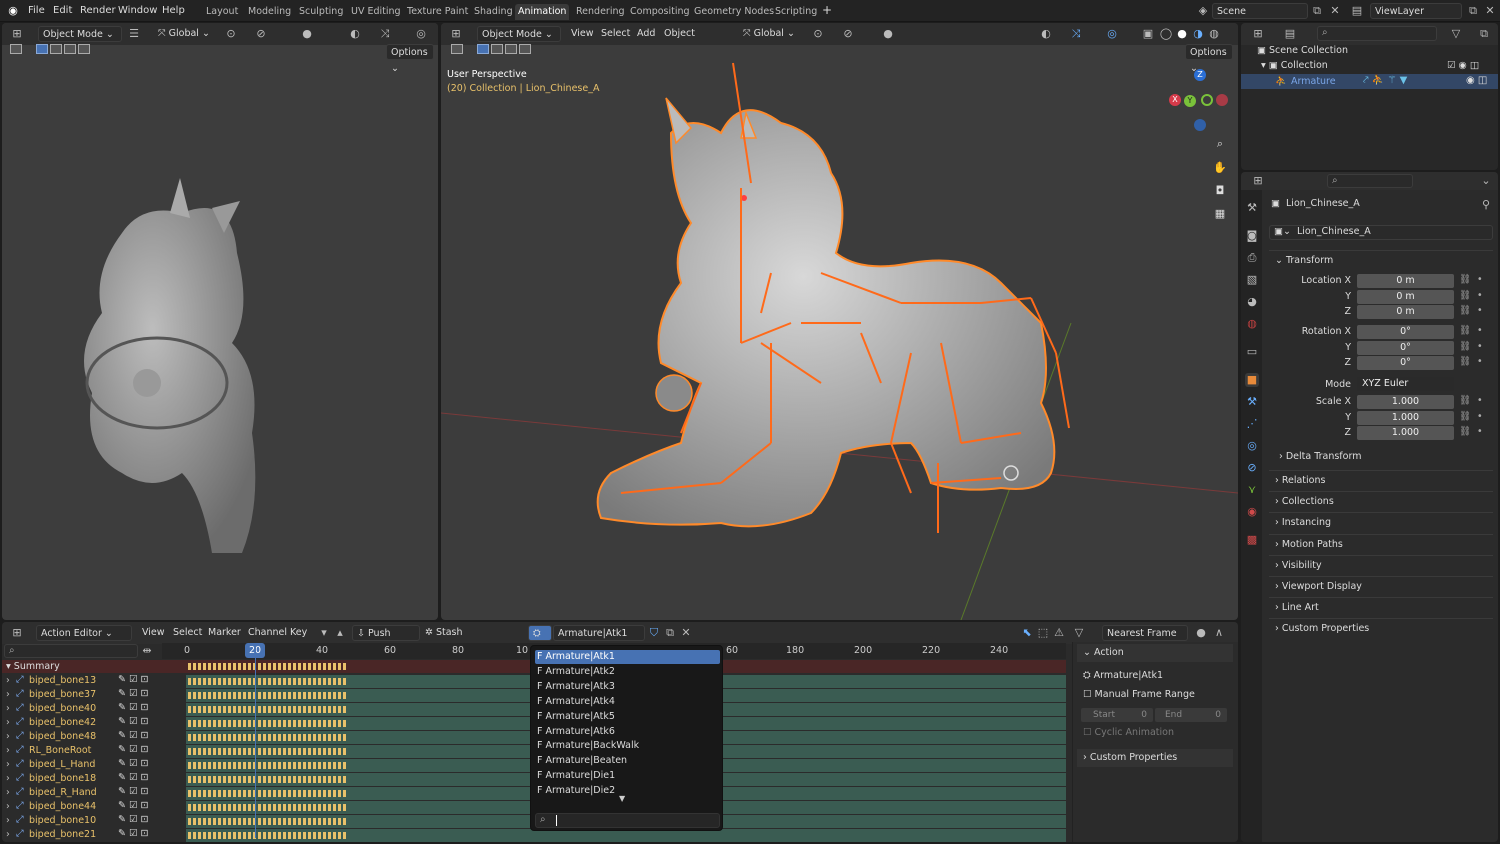 This screenshot has height=844, width=1500. What do you see at coordinates (355, 34) in the screenshot?
I see `visibility-icon: ◐` at bounding box center [355, 34].